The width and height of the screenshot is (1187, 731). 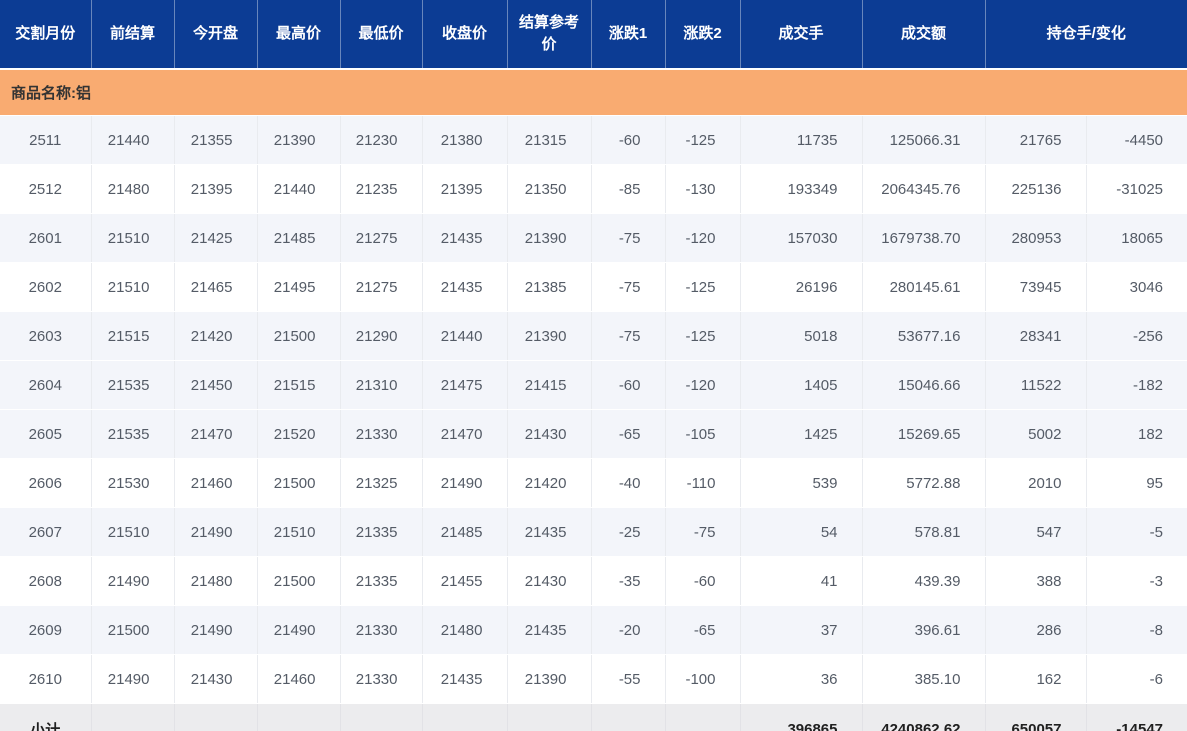 What do you see at coordinates (924, 581) in the screenshot?
I see `cell-turnover: 439.39` at bounding box center [924, 581].